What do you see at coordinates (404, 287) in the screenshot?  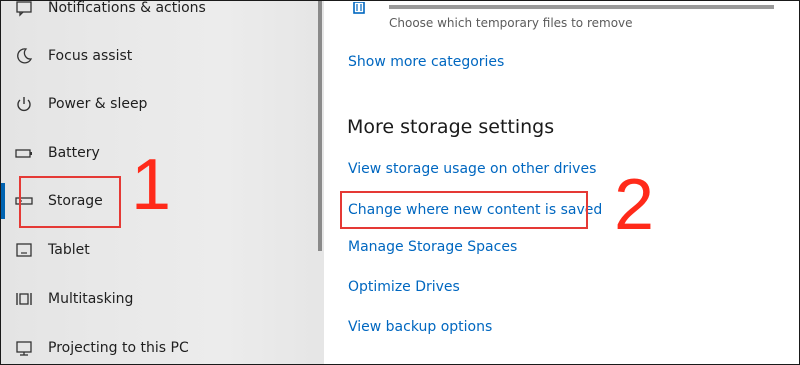 I see `optimize-drives-link: Optimize Drives` at bounding box center [404, 287].